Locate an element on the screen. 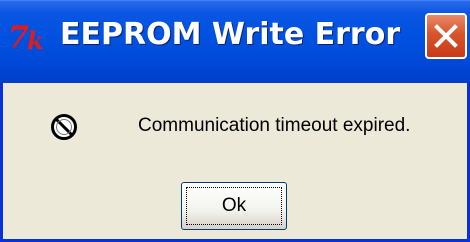 This screenshot has height=242, width=470. window-title: EEPROM Write Error is located at coordinates (230, 34).